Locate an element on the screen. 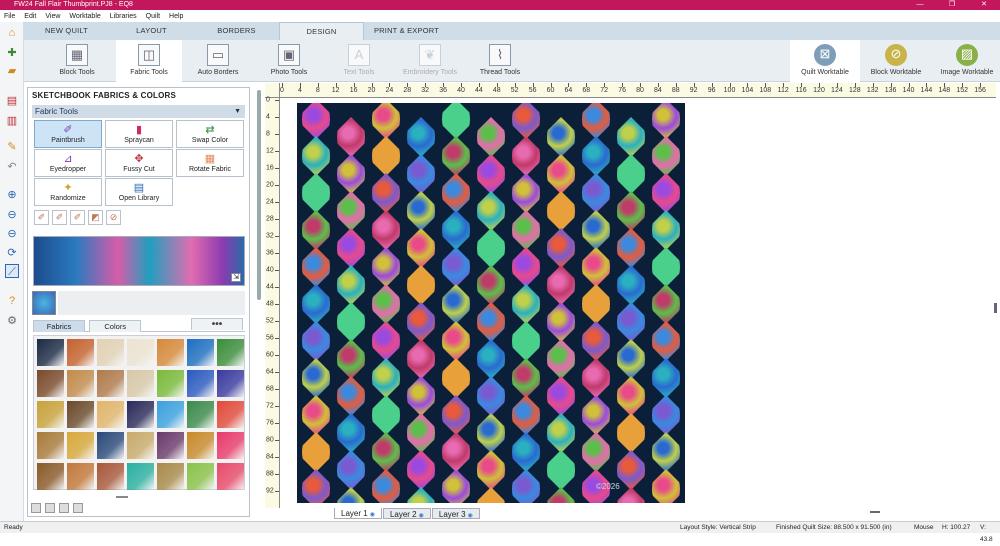  open-folder-icon: ▰ is located at coordinates (12, 71).